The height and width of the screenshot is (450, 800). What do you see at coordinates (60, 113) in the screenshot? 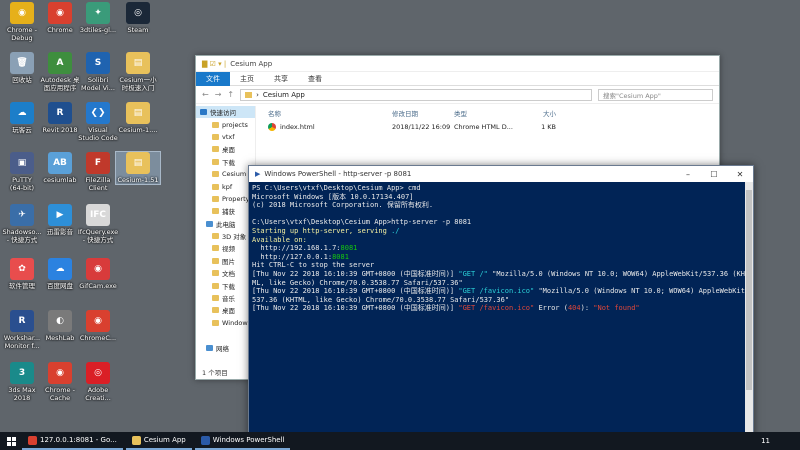
I see `app-icon: R` at bounding box center [60, 113].